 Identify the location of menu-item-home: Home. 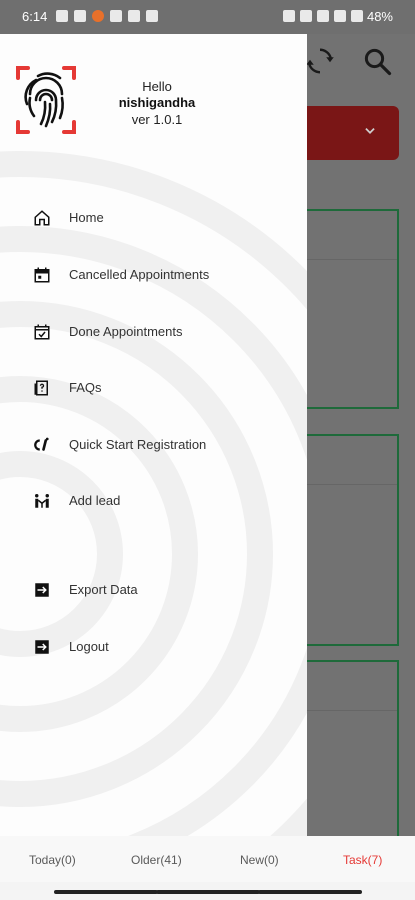
(153, 217).